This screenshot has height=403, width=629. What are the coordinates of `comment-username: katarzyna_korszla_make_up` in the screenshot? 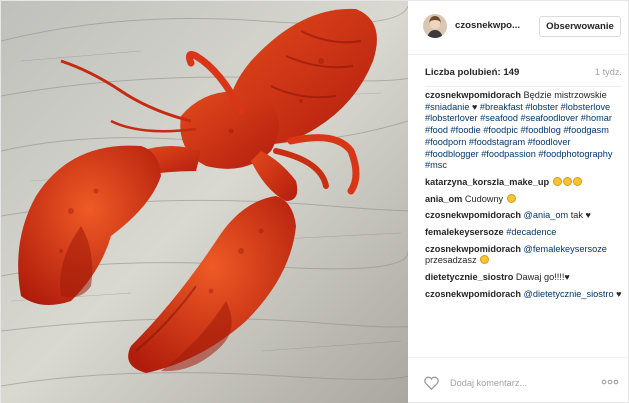 It's located at (487, 182).